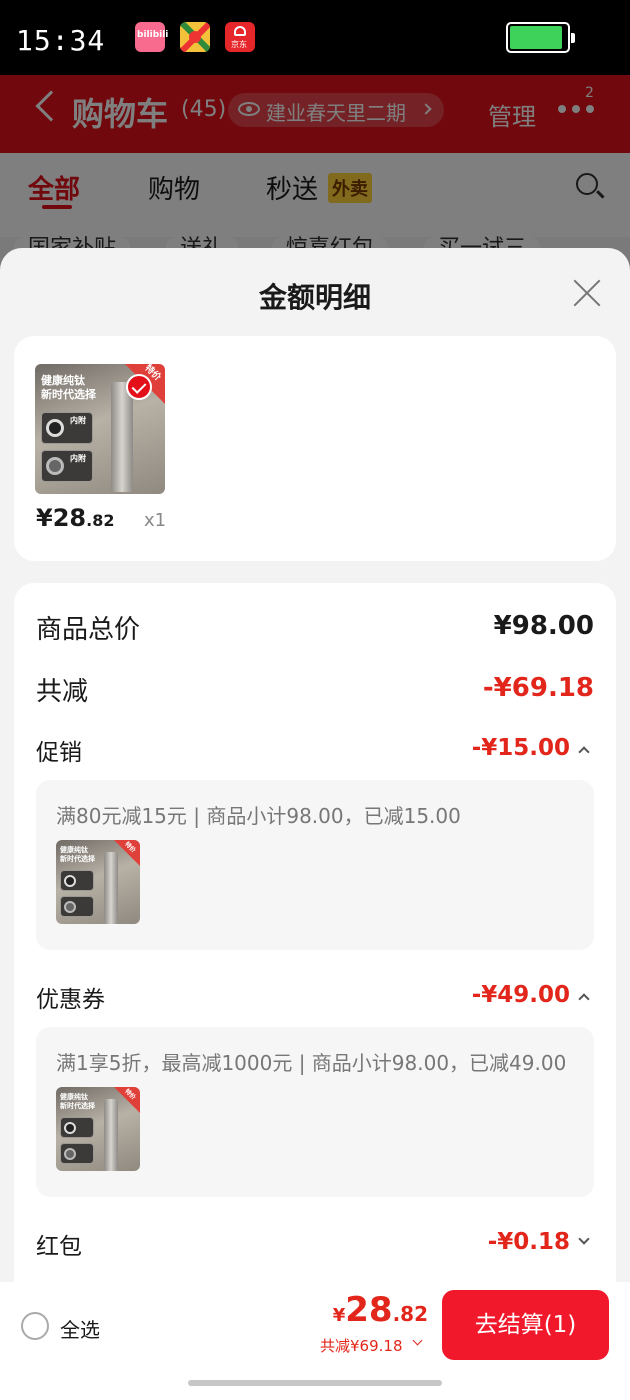 The image size is (630, 1400). What do you see at coordinates (314, 297) in the screenshot?
I see `sheet-title: 金额明细` at bounding box center [314, 297].